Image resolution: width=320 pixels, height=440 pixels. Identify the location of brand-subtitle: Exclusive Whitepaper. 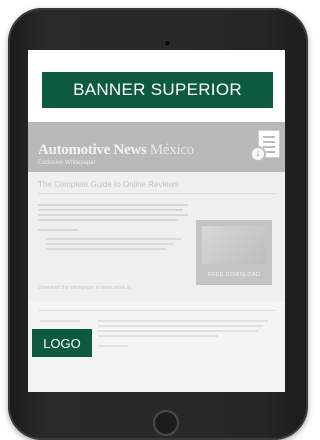
(67, 163).